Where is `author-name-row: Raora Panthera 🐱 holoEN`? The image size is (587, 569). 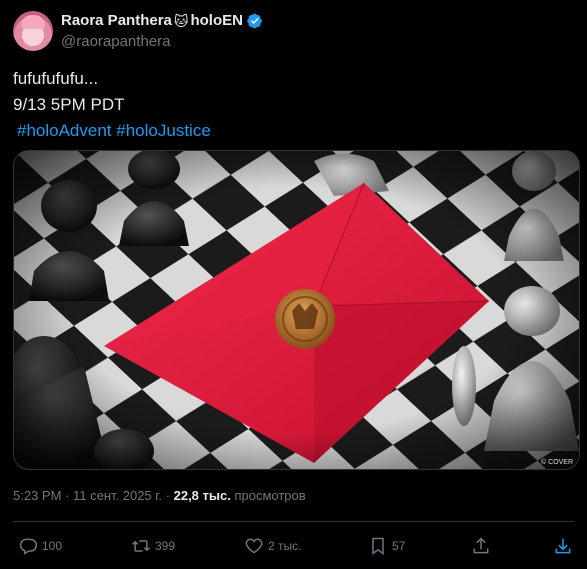 author-name-row: Raora Panthera 🐱 holoEN is located at coordinates (162, 21).